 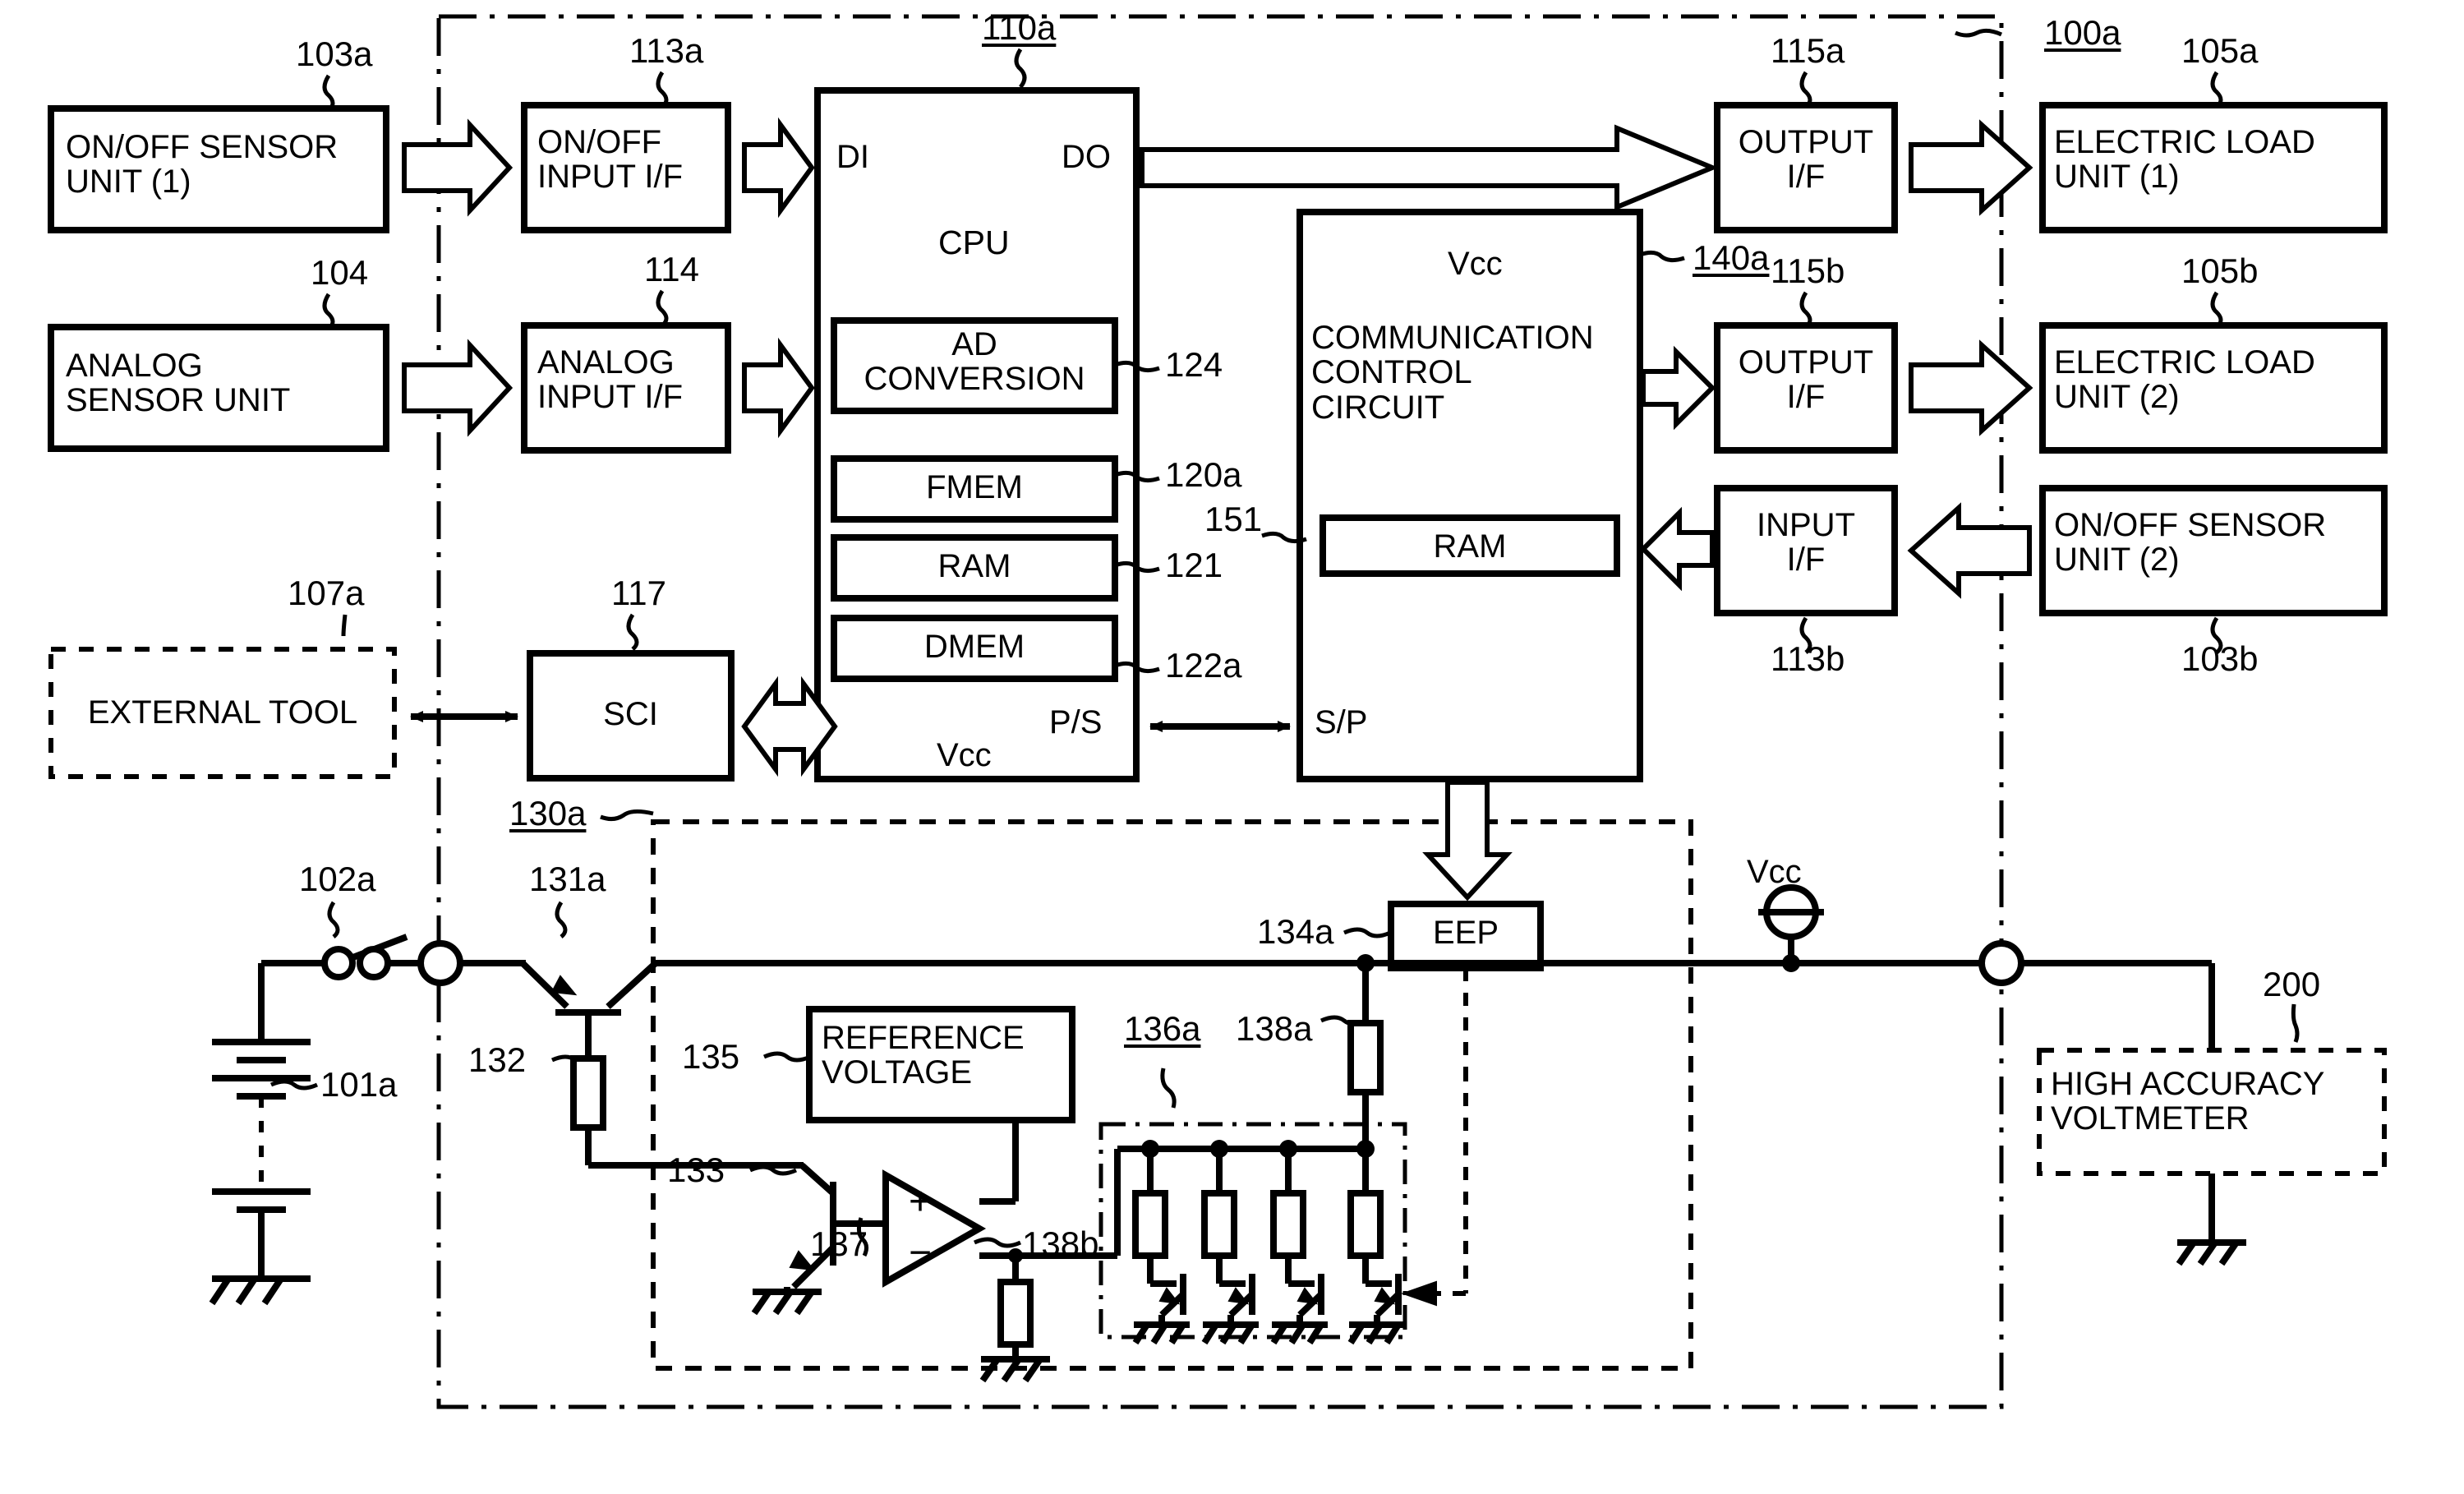 What do you see at coordinates (179, 383) in the screenshot?
I see `label-analog-sensor: ANALOG SENSOR UNIT` at bounding box center [179, 383].